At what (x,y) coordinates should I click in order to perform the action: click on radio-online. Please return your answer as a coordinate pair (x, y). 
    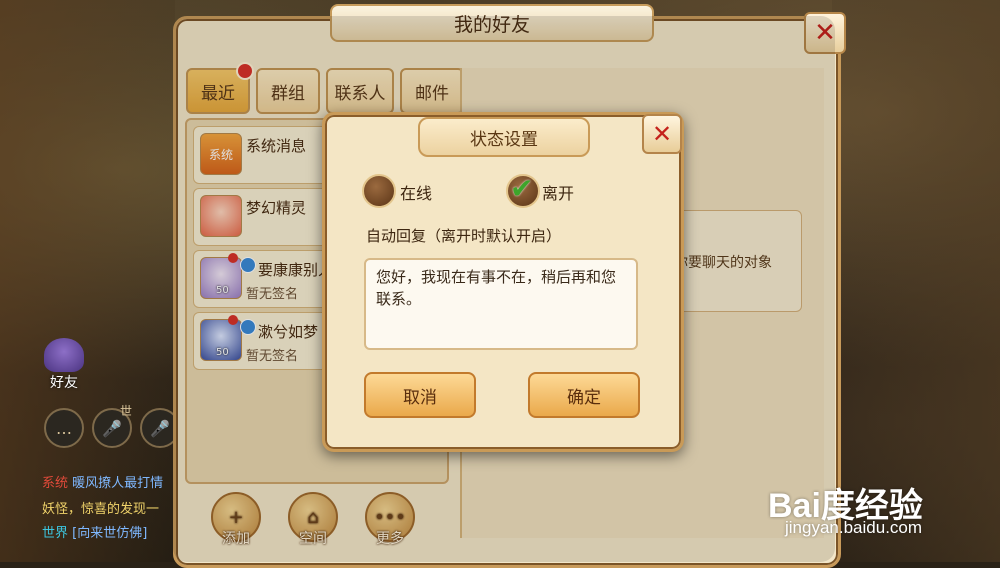
    Looking at the image, I should click on (379, 191).